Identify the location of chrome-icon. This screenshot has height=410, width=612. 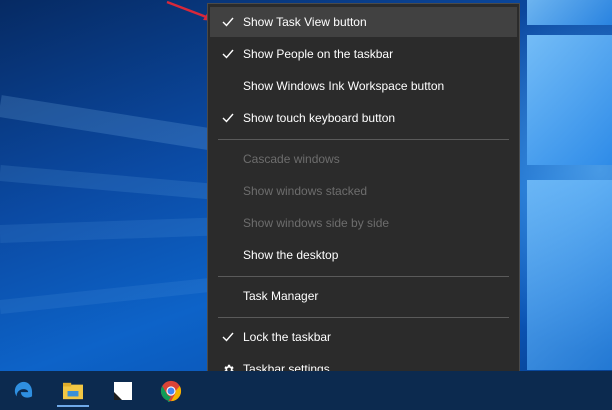
(171, 391).